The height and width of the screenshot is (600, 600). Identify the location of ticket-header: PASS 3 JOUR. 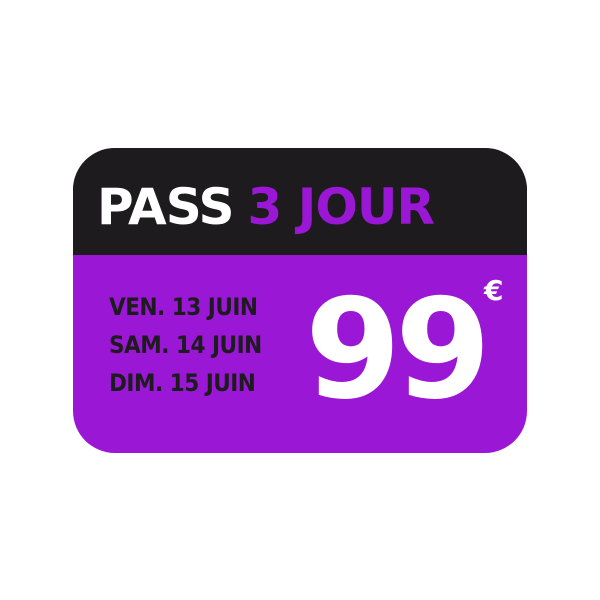
(300, 201).